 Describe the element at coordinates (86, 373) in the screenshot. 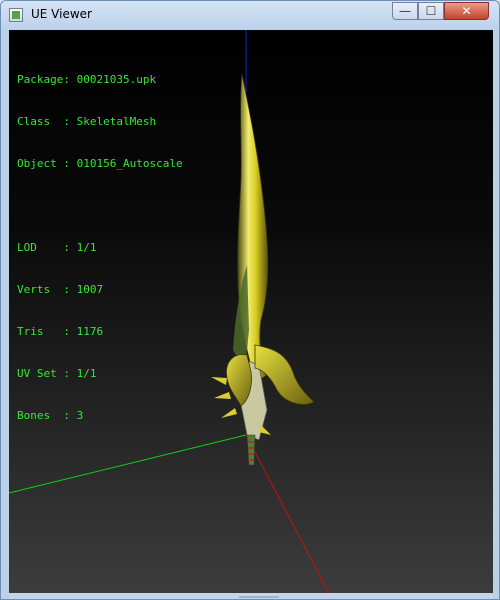

I see `info-uvset-value: 1/1` at that location.